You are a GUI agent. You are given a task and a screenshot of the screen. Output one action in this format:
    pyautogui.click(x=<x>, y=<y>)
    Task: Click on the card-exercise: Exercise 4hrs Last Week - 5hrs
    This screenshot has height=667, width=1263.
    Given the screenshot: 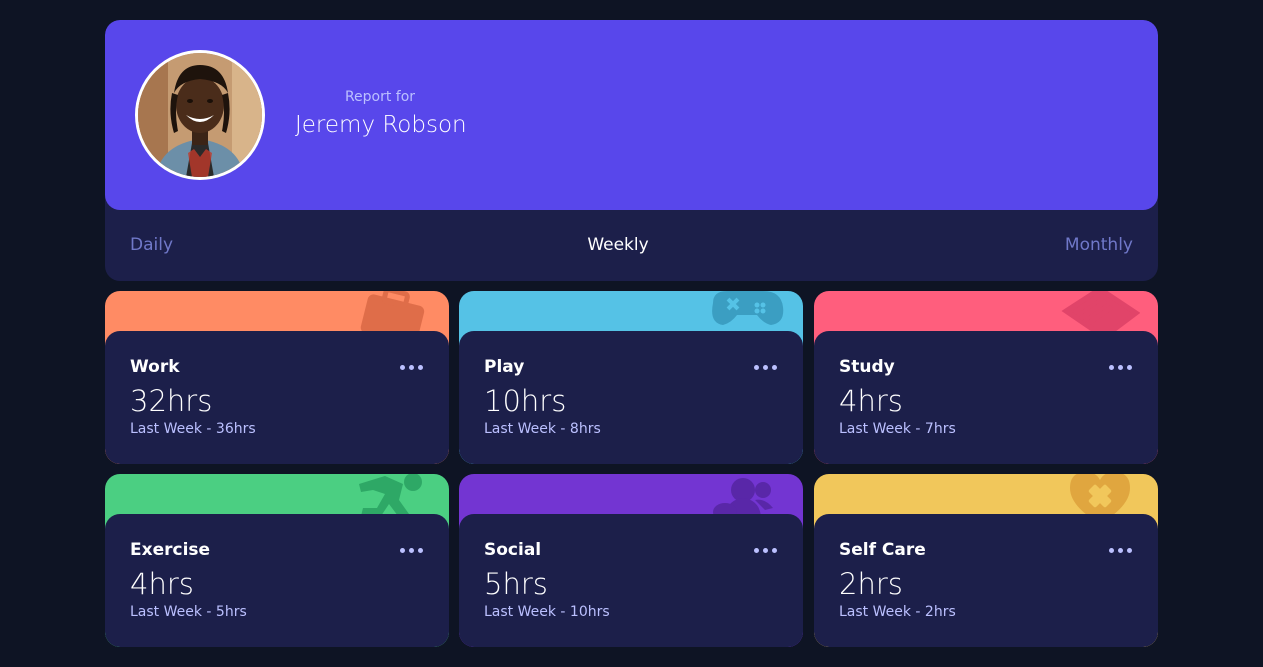 What is the action you would take?
    pyautogui.click(x=277, y=560)
    